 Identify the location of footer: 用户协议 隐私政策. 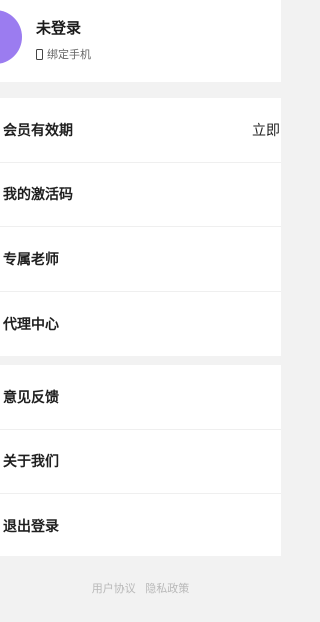
(140, 589).